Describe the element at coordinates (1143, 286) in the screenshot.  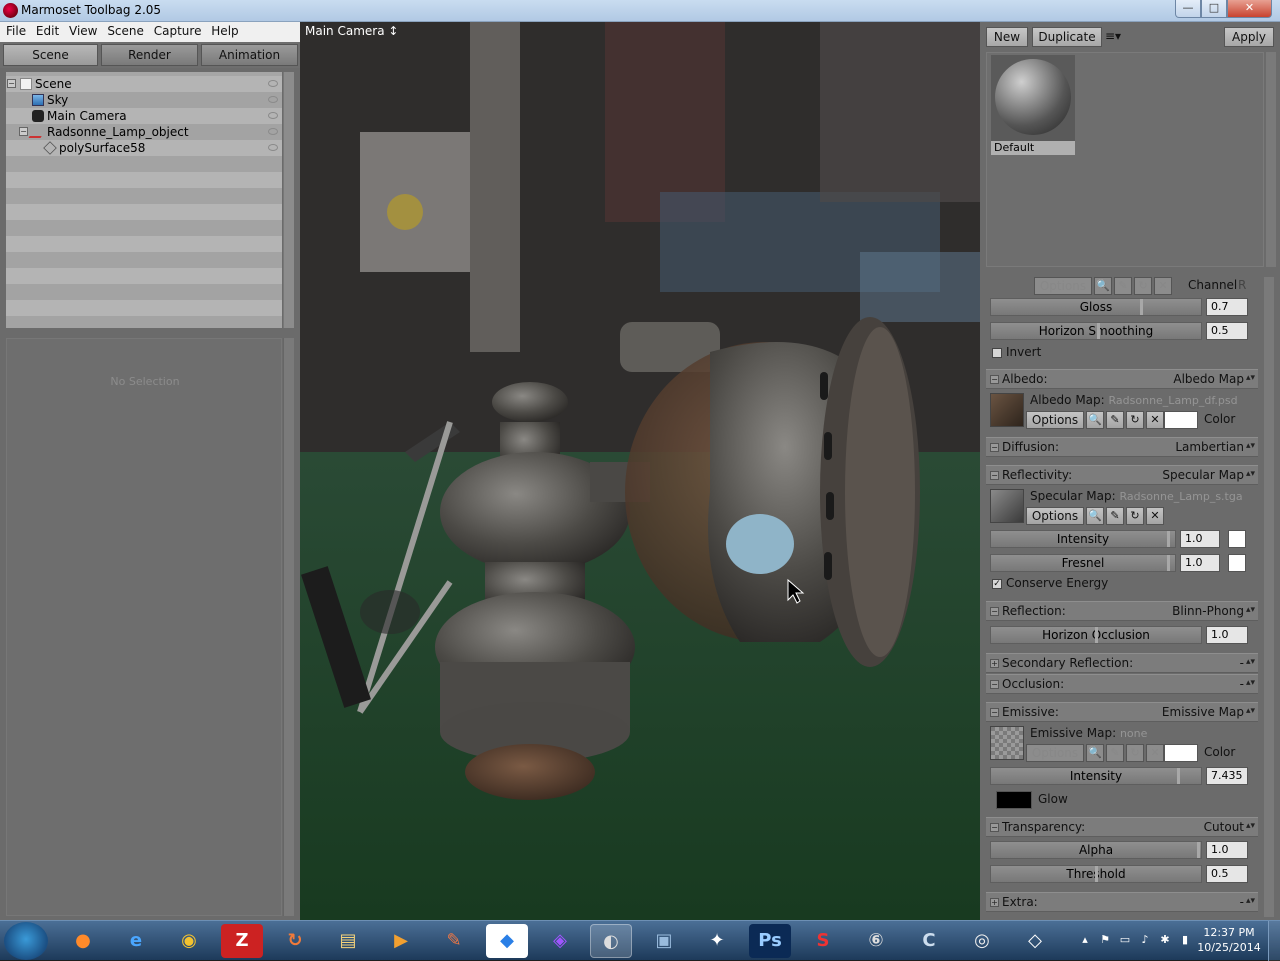
I see `reload-icon: ↻` at that location.